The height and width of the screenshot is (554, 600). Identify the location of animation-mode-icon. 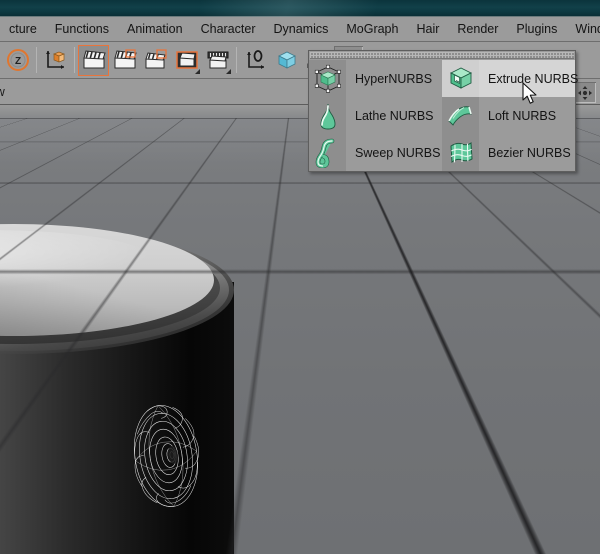
(217, 60).